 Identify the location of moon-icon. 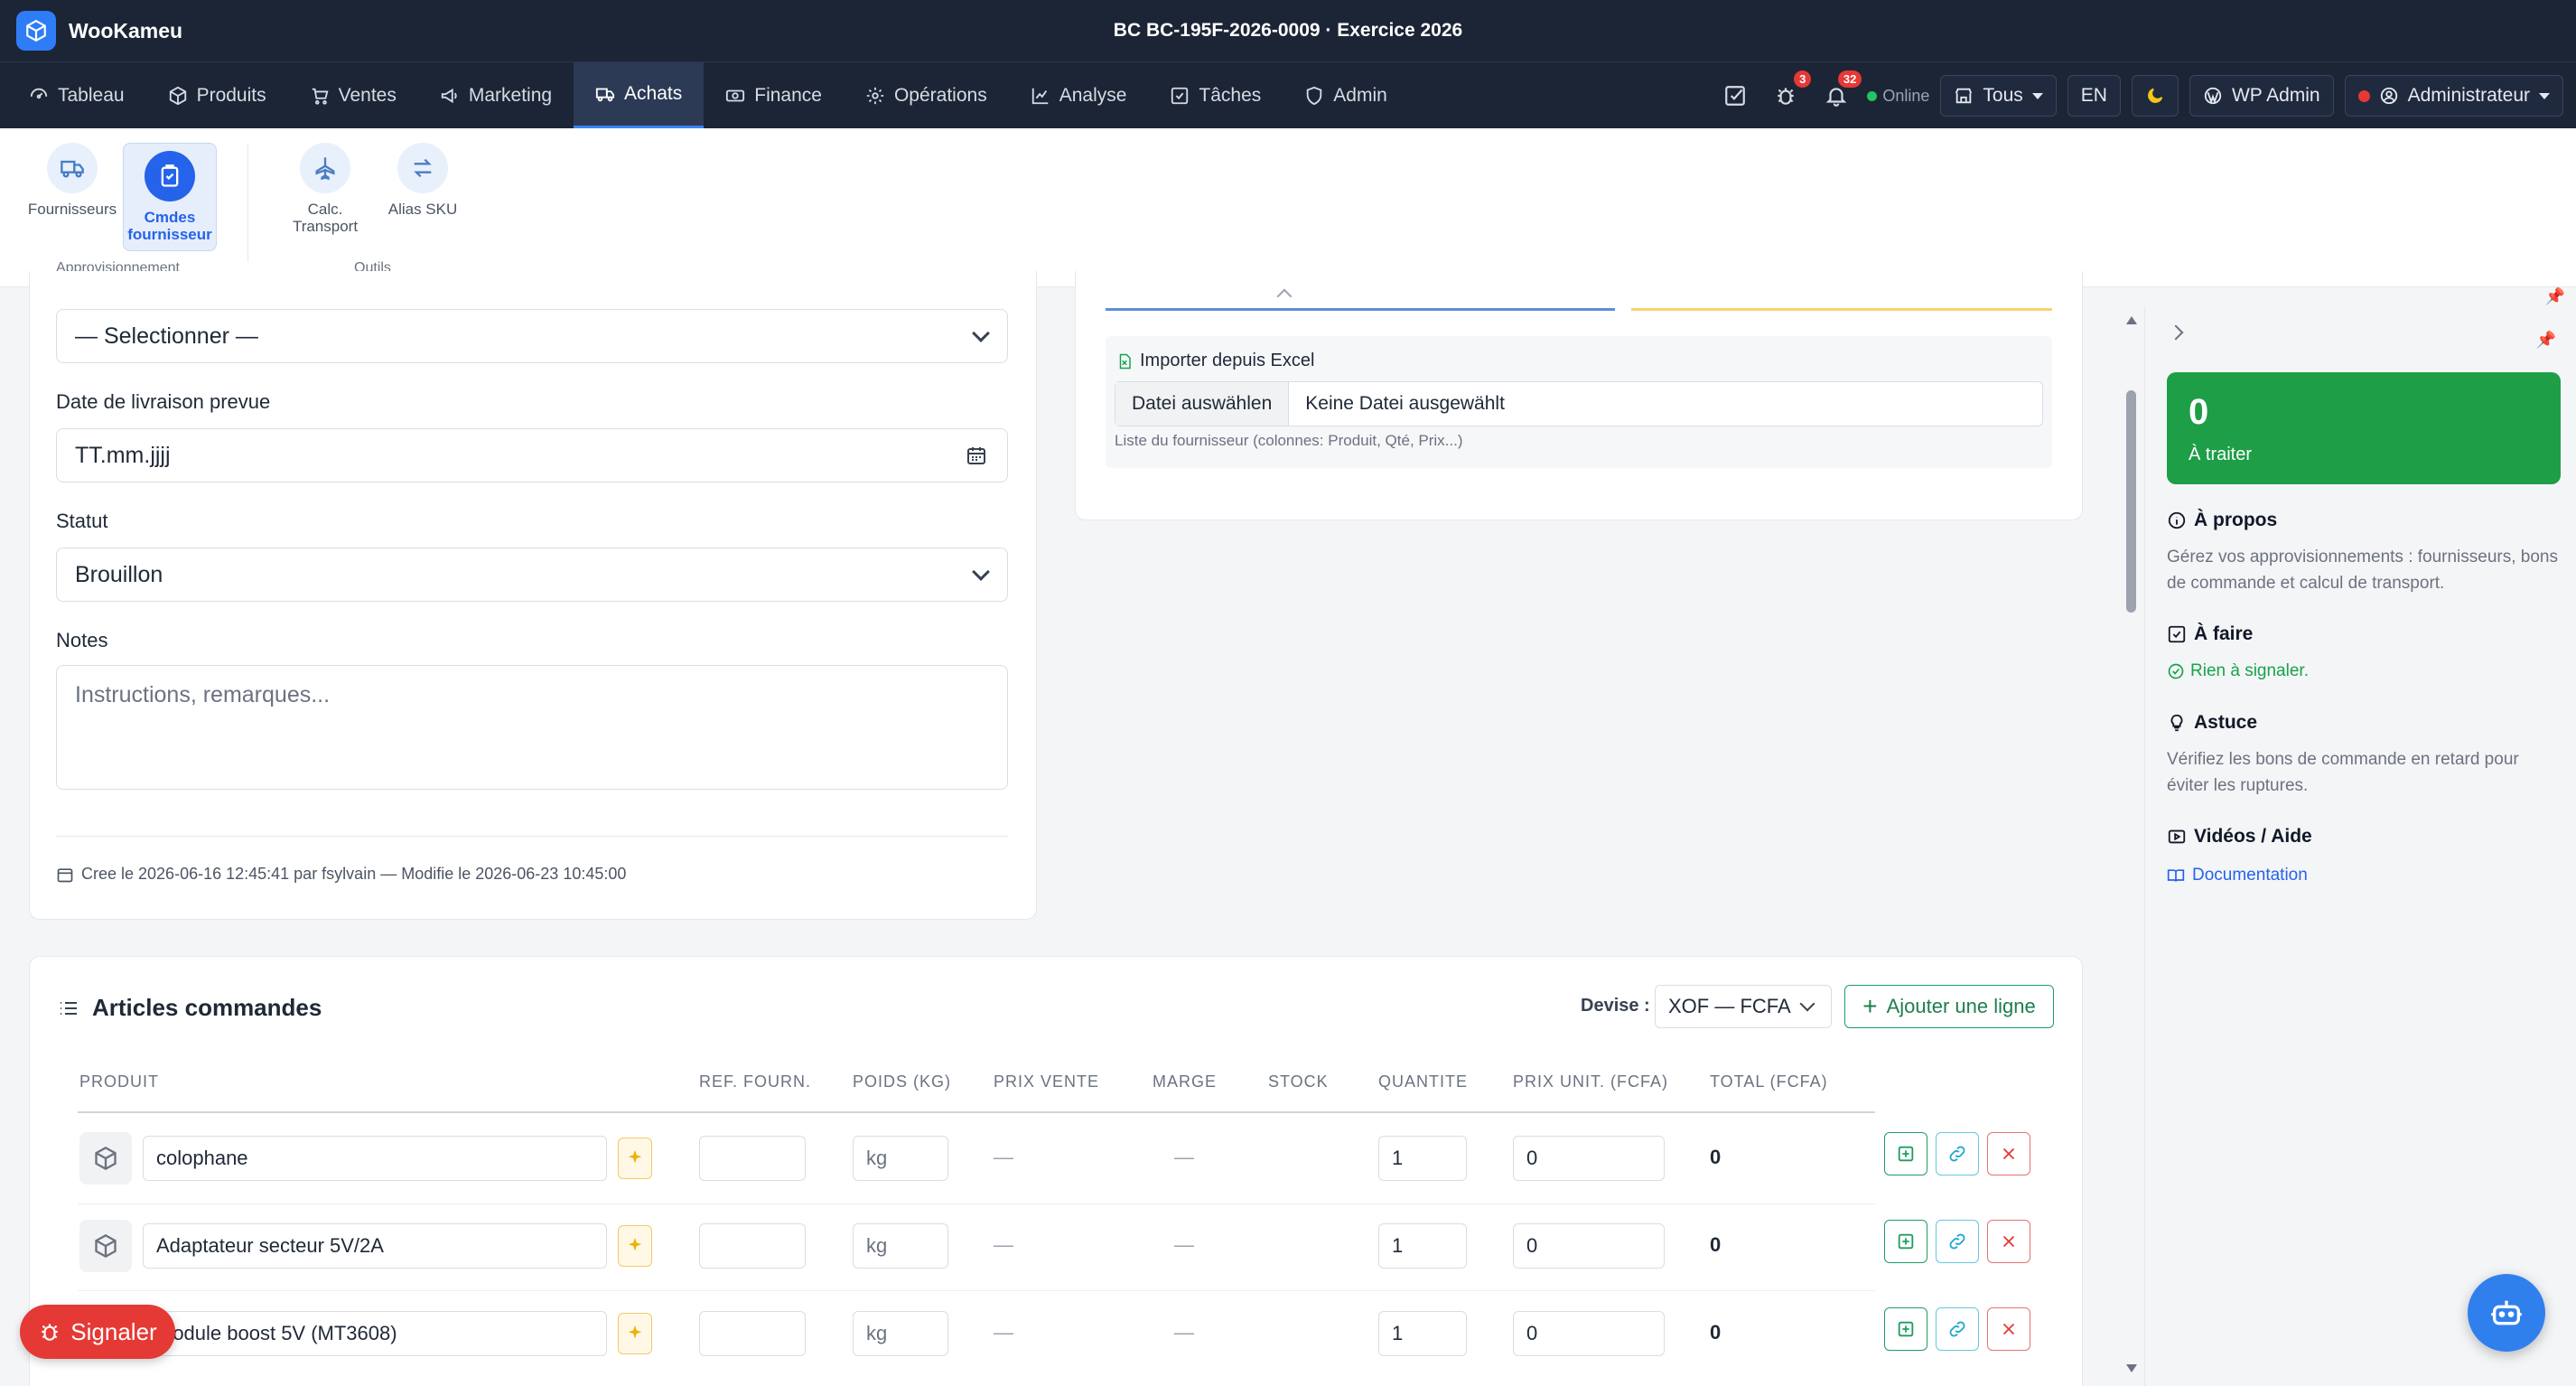
(2156, 95).